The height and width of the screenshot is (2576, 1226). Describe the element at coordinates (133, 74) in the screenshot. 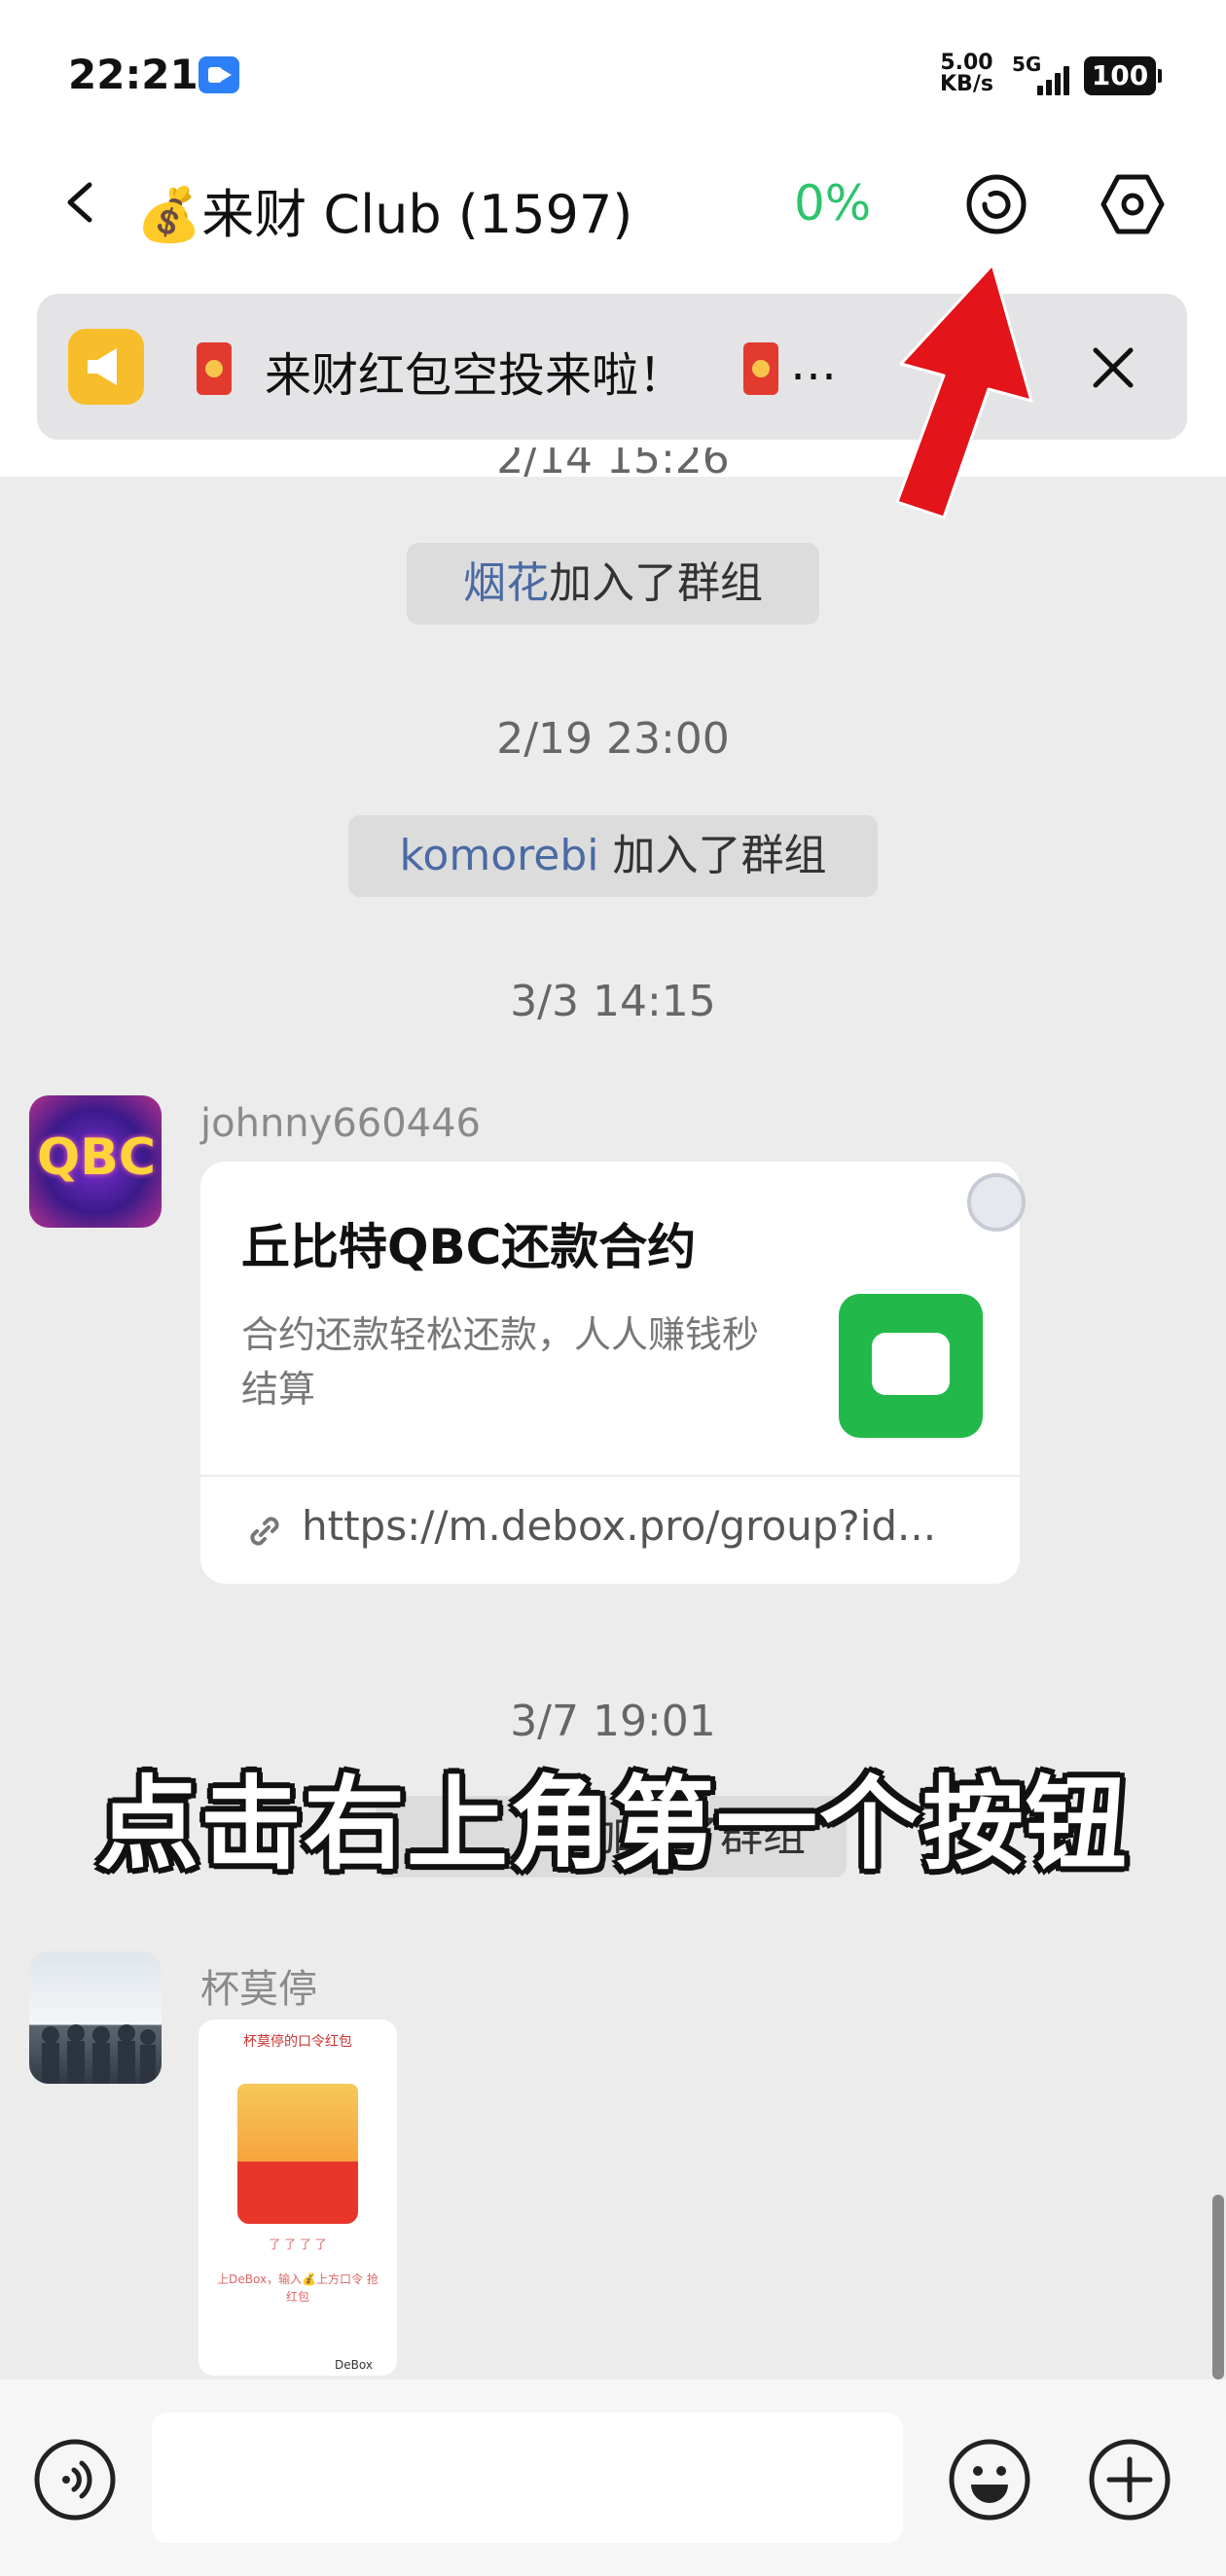

I see `status-time: 22:21` at that location.